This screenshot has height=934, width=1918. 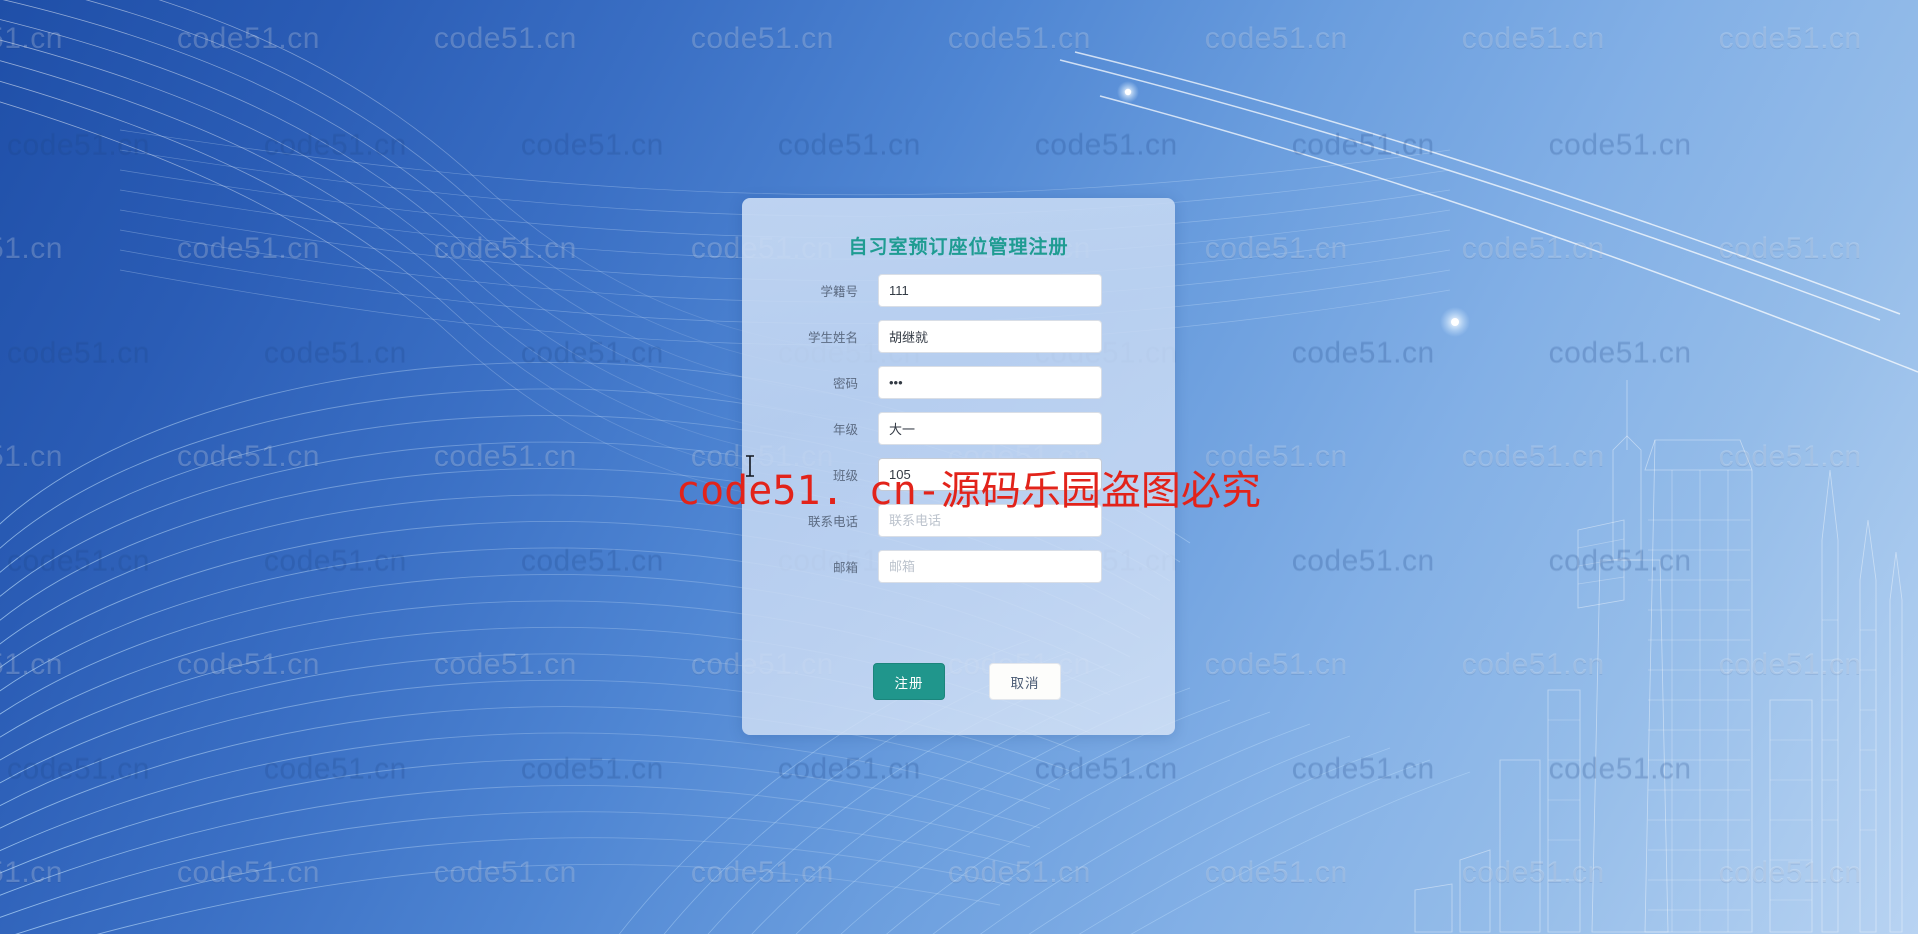 What do you see at coordinates (845, 430) in the screenshot?
I see `label-grade: 年级` at bounding box center [845, 430].